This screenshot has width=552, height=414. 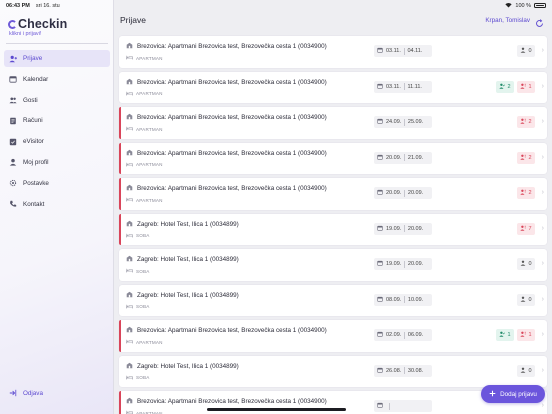 What do you see at coordinates (13, 59) in the screenshot?
I see `person-add-icon` at bounding box center [13, 59].